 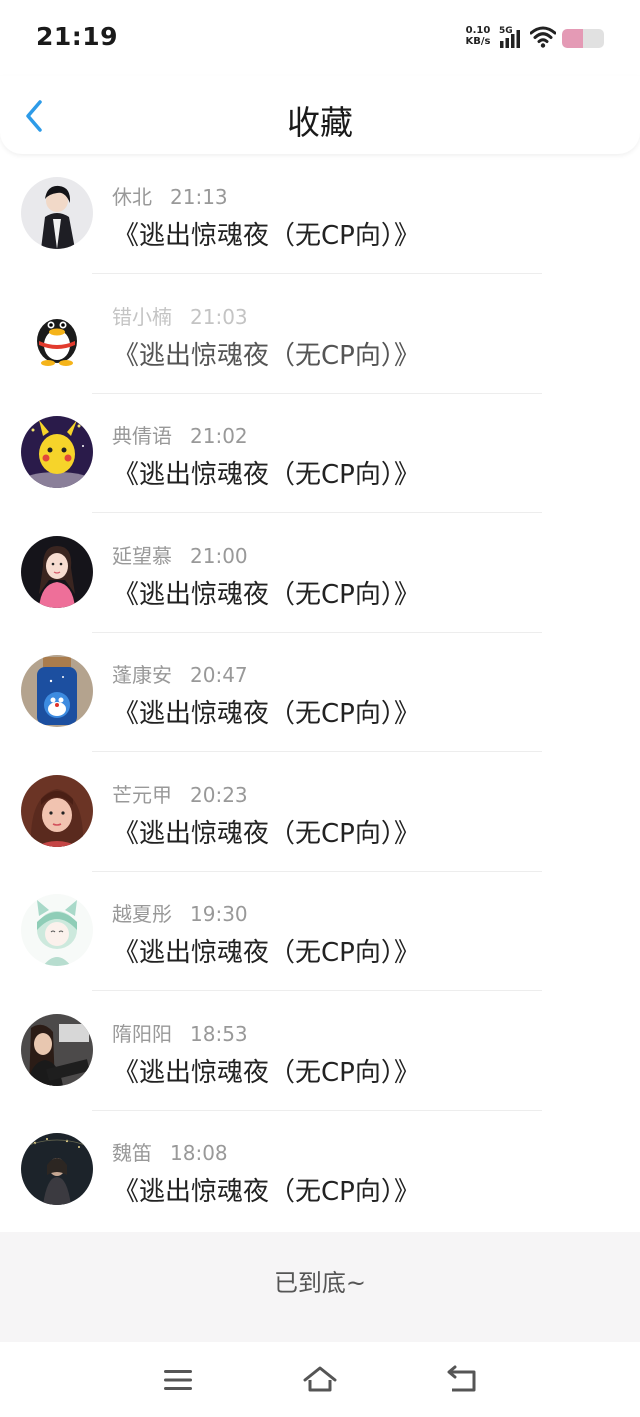 I want to click on home-icon, so click(x=320, y=1379).